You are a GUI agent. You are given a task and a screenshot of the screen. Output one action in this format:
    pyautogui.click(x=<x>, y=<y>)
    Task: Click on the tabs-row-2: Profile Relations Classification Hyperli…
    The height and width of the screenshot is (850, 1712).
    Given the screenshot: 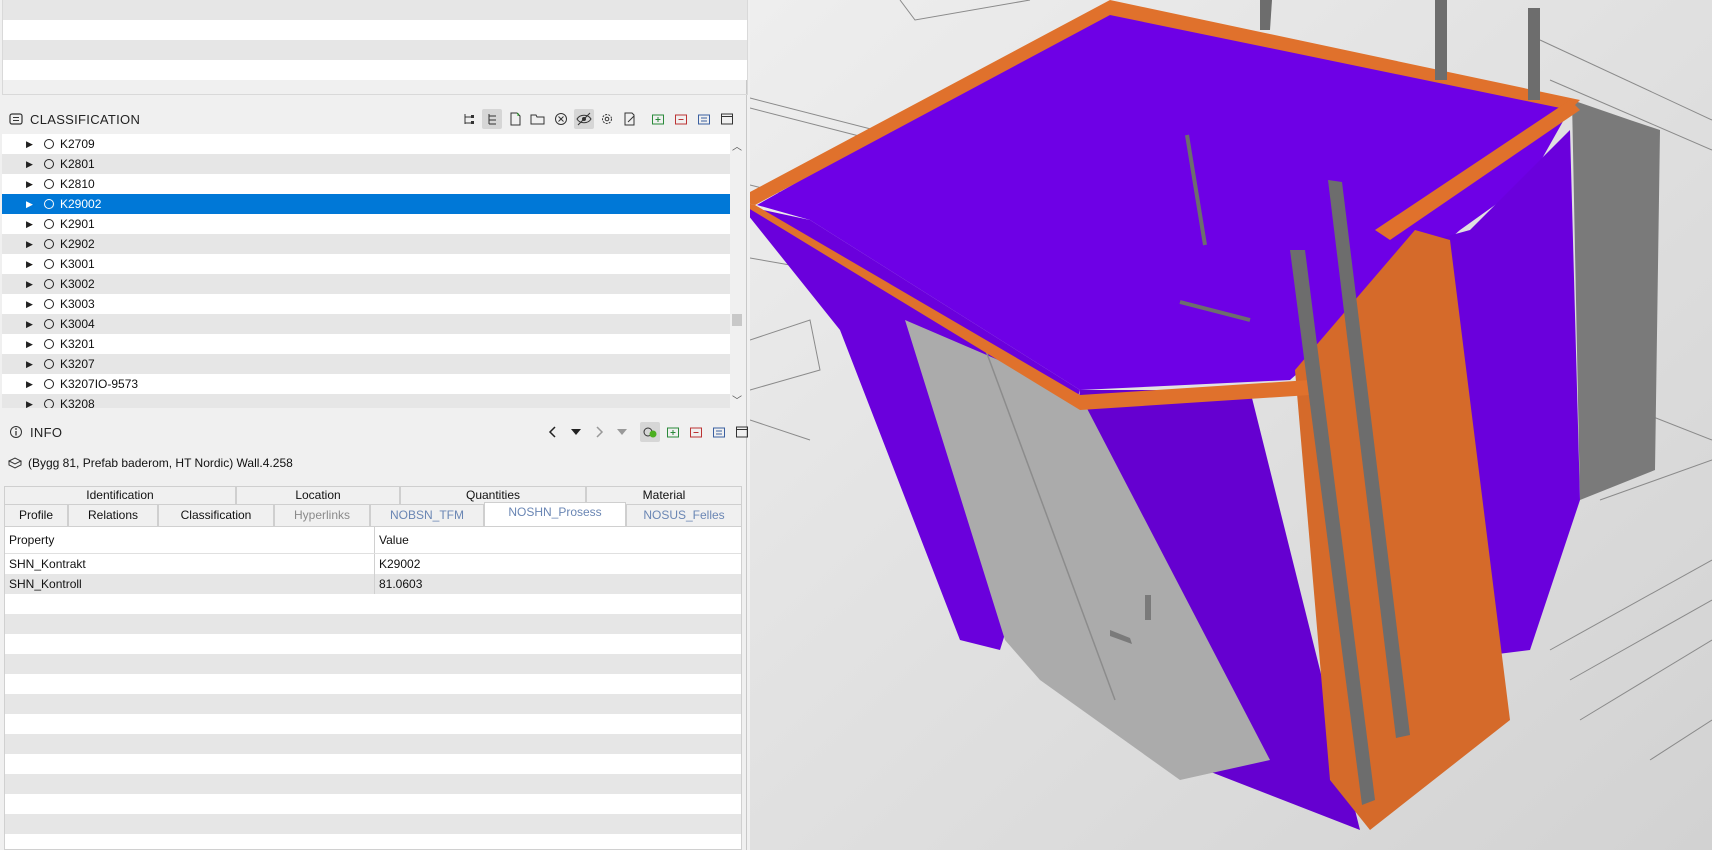 What is the action you would take?
    pyautogui.click(x=373, y=514)
    